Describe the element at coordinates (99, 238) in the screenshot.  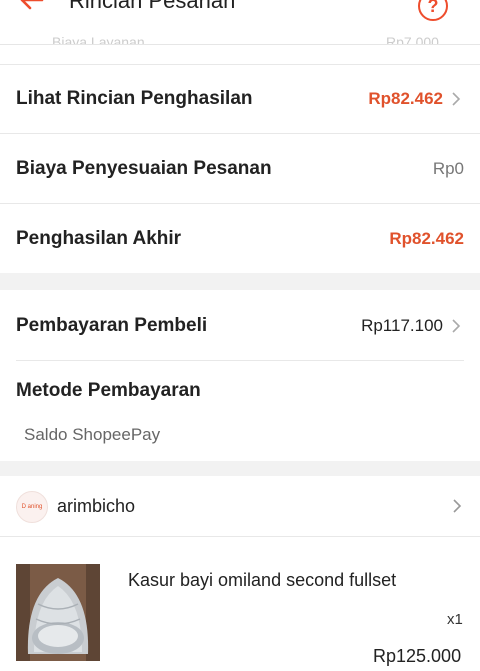
I see `final-income-label: Penghasilan Akhir` at that location.